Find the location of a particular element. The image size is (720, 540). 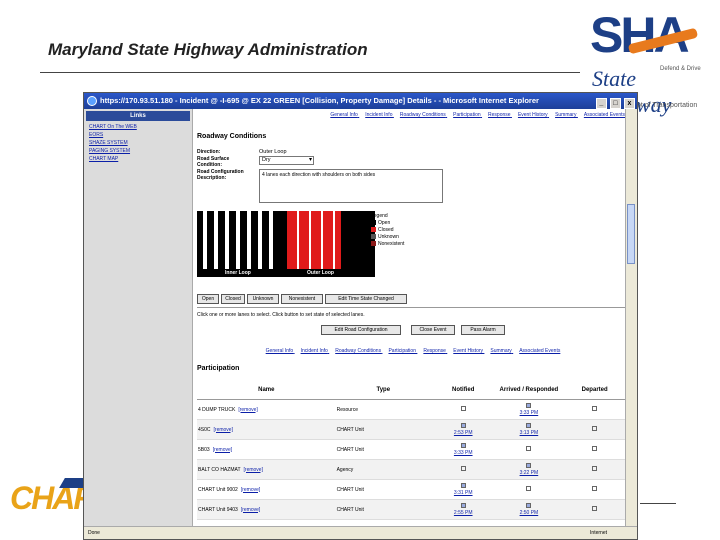

legend-label: Closed is located at coordinates (386, 230).